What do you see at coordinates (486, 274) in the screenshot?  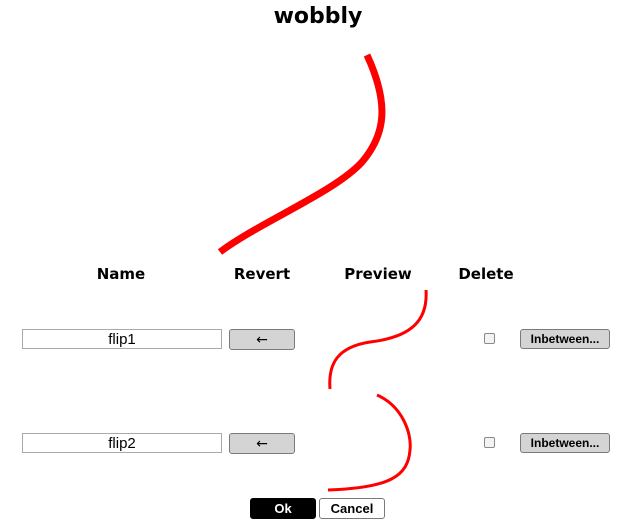 I see `column-header-delete: Delete` at bounding box center [486, 274].